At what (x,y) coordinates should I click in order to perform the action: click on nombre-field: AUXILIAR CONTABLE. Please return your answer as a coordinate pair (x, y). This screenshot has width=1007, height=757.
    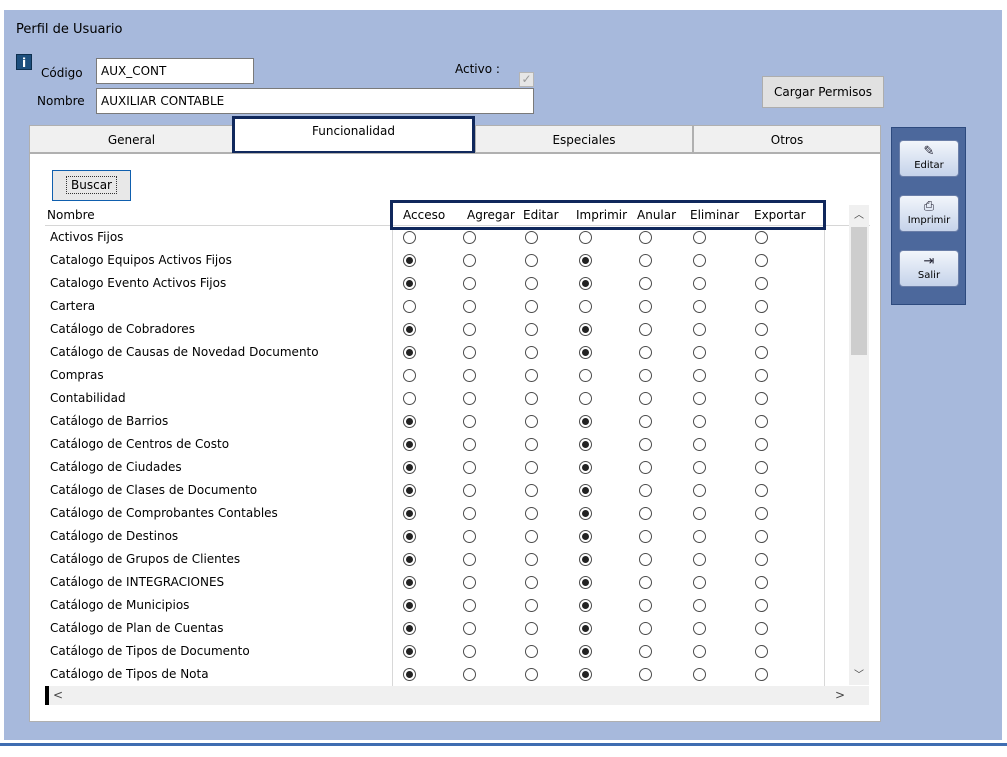
    Looking at the image, I should click on (315, 101).